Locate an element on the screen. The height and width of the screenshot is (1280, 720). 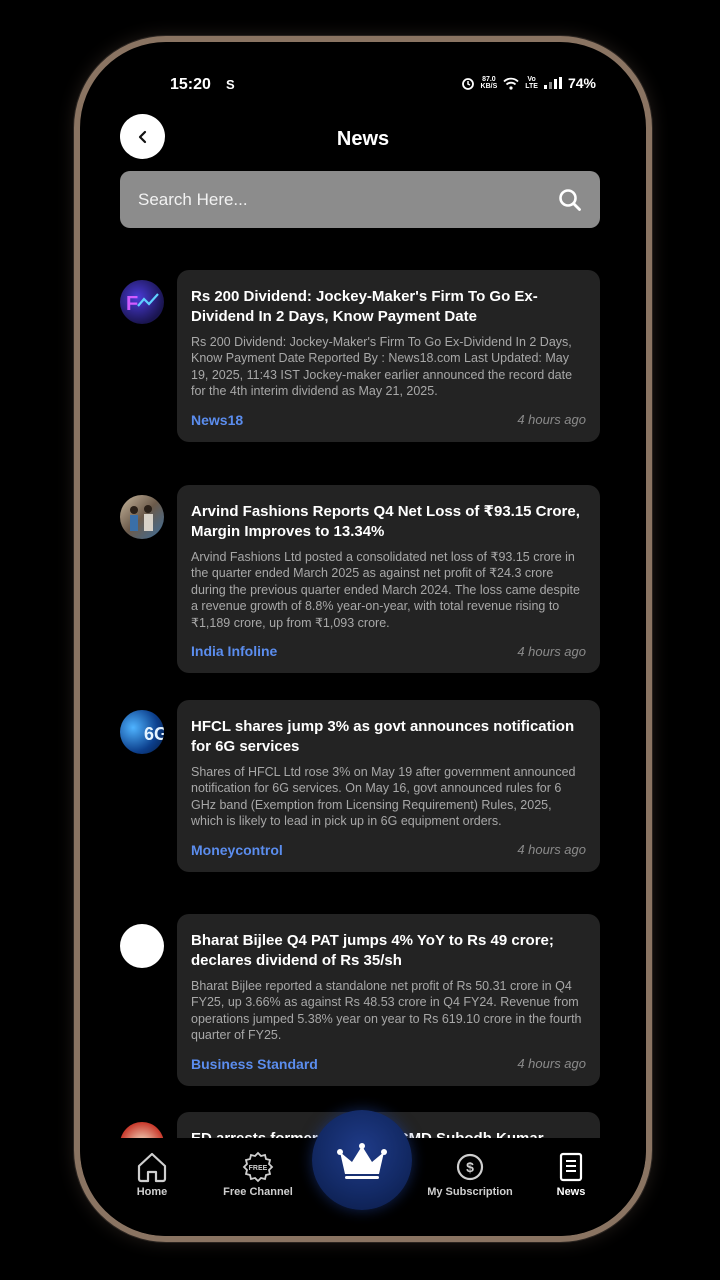
news-meta: Business Standard 4 hours ago is located at coordinates (388, 1064).